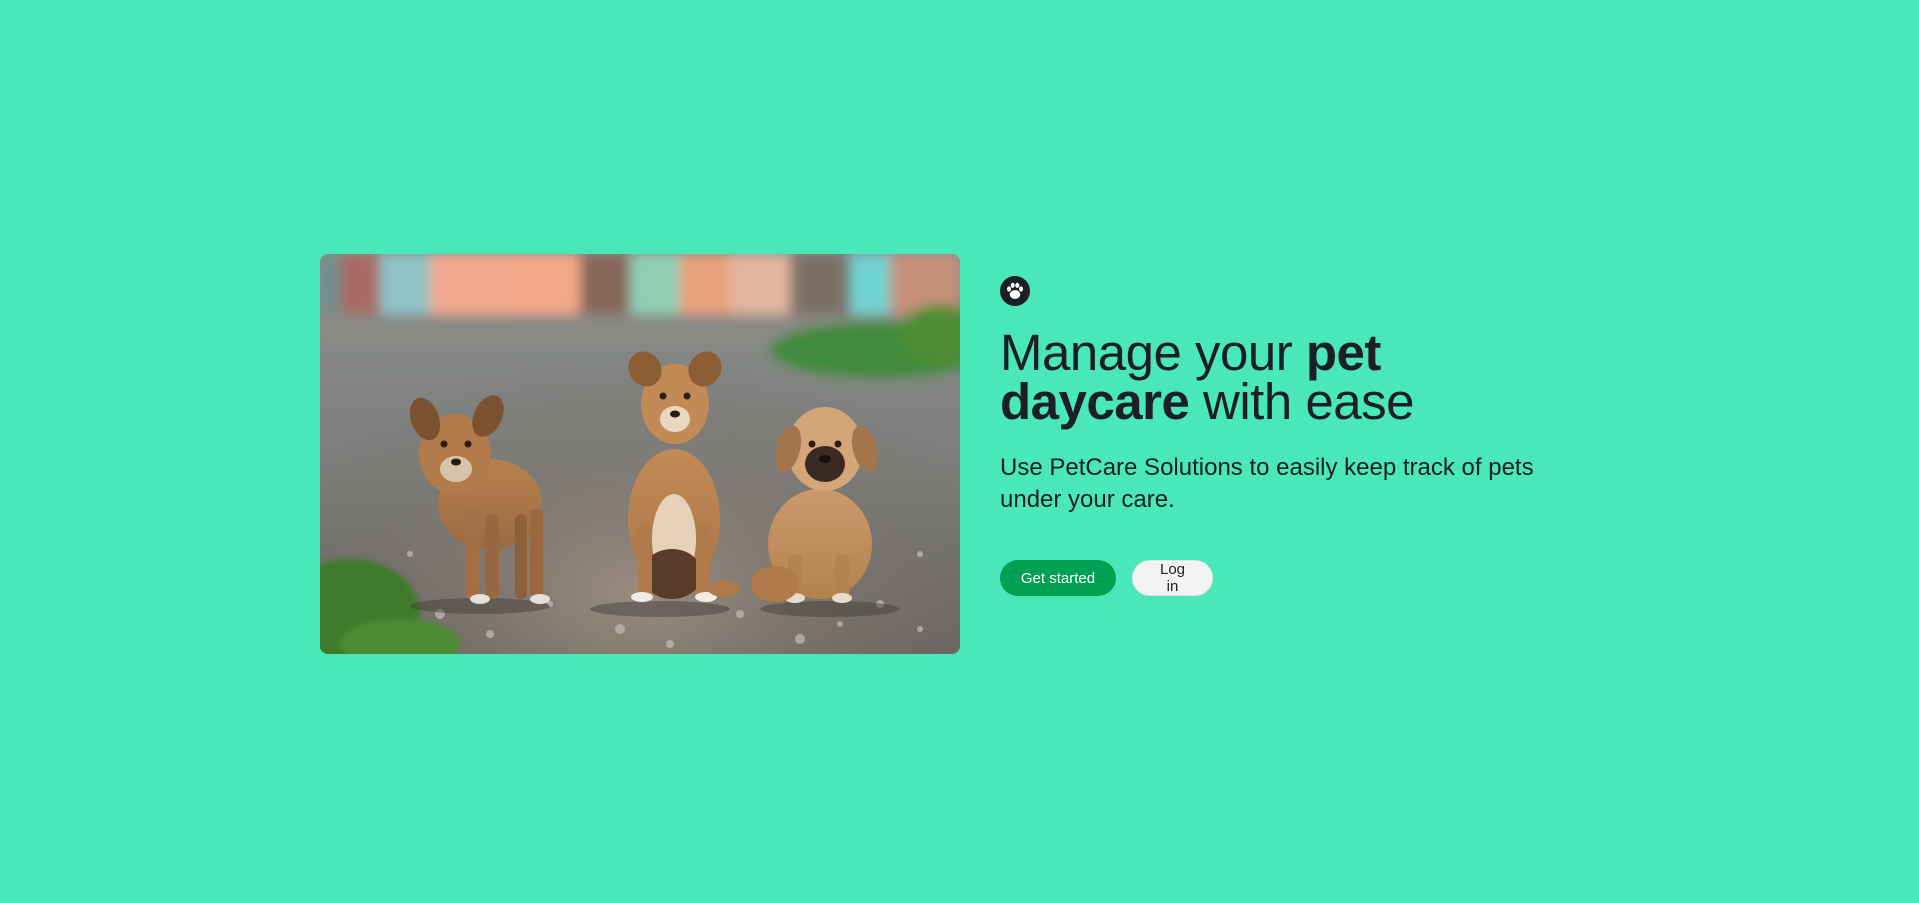 This screenshot has width=1919, height=903. What do you see at coordinates (1015, 291) in the screenshot?
I see `paw-icon` at bounding box center [1015, 291].